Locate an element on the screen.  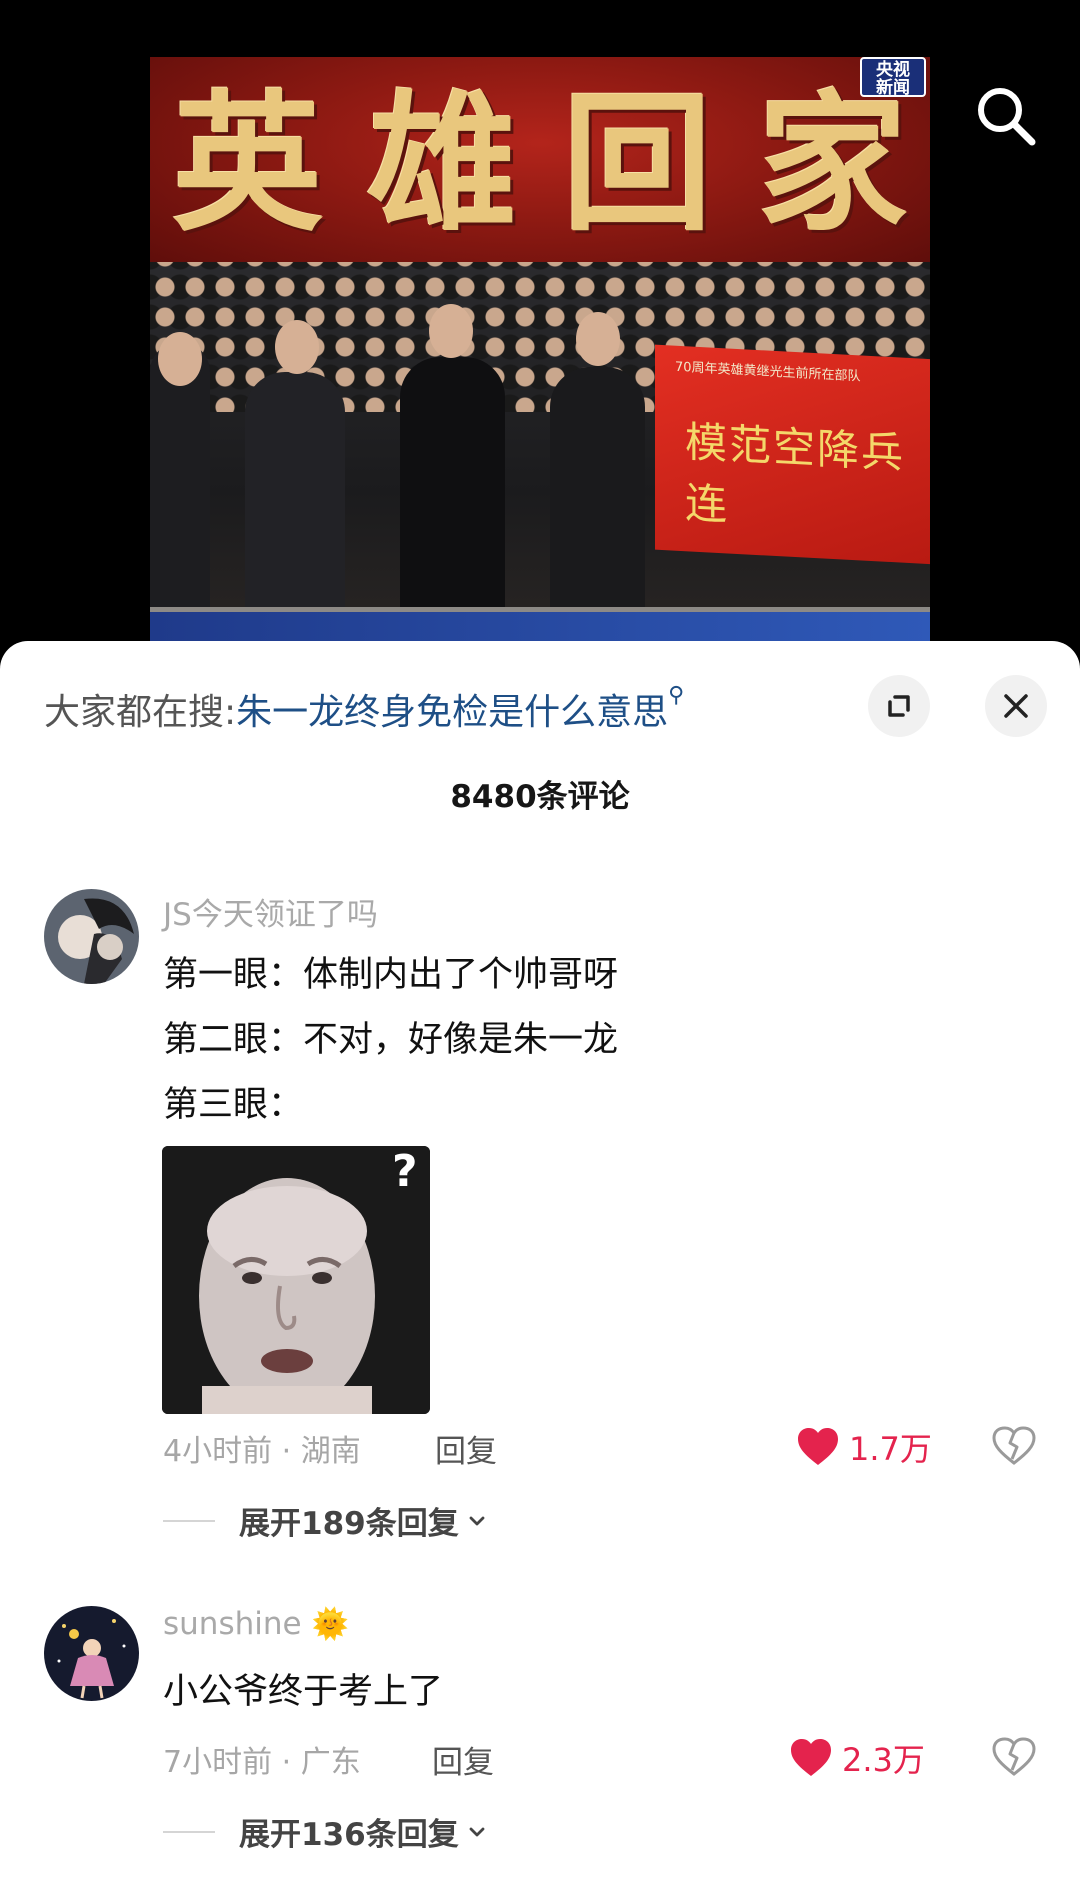
close-icon is located at coordinates (1016, 706).